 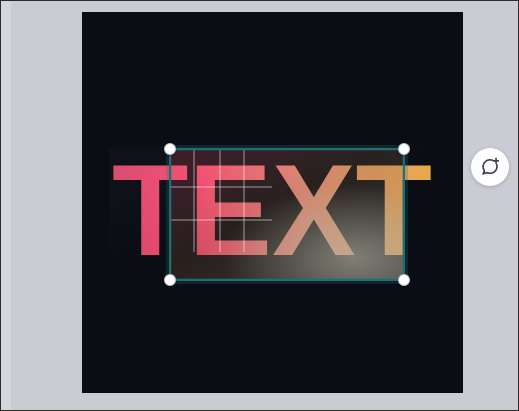 I want to click on resize-handle-top-right, so click(x=404, y=149).